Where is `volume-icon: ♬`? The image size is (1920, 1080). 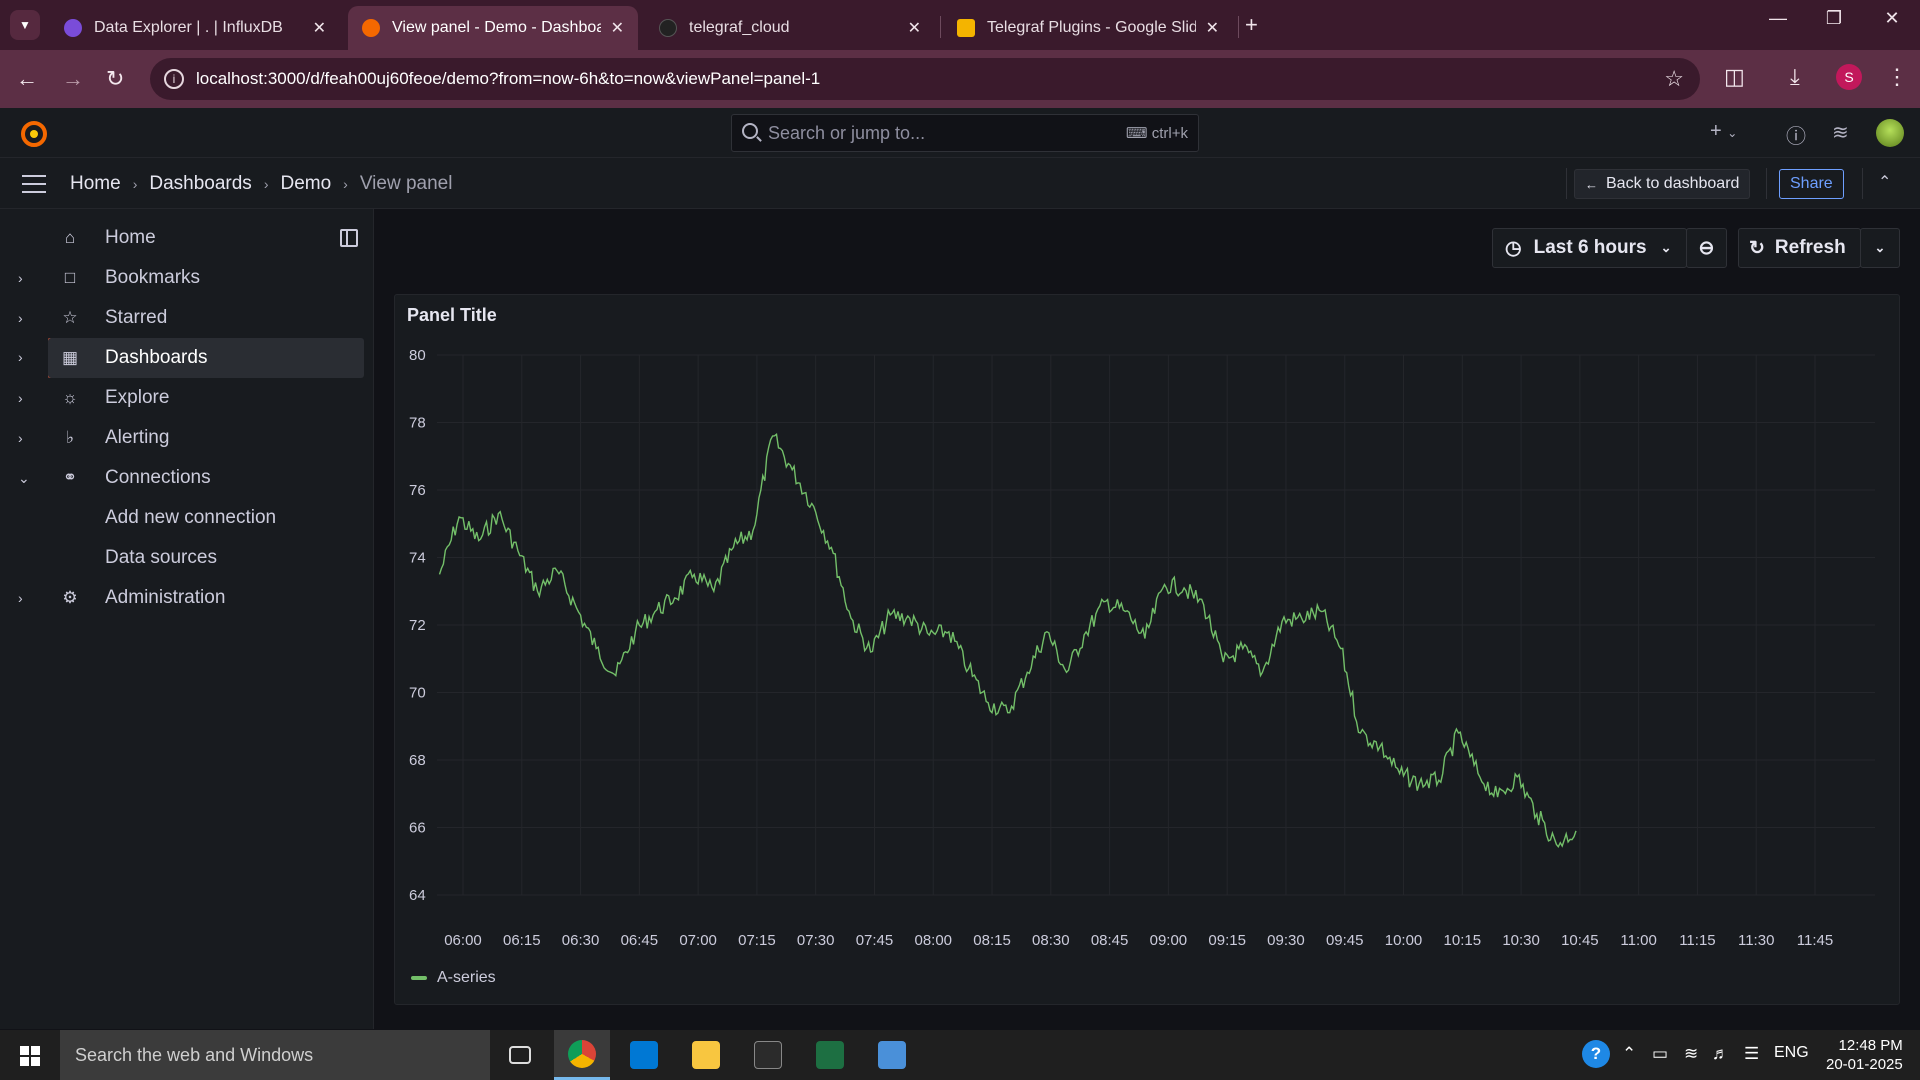
volume-icon: ♬ is located at coordinates (1720, 1054).